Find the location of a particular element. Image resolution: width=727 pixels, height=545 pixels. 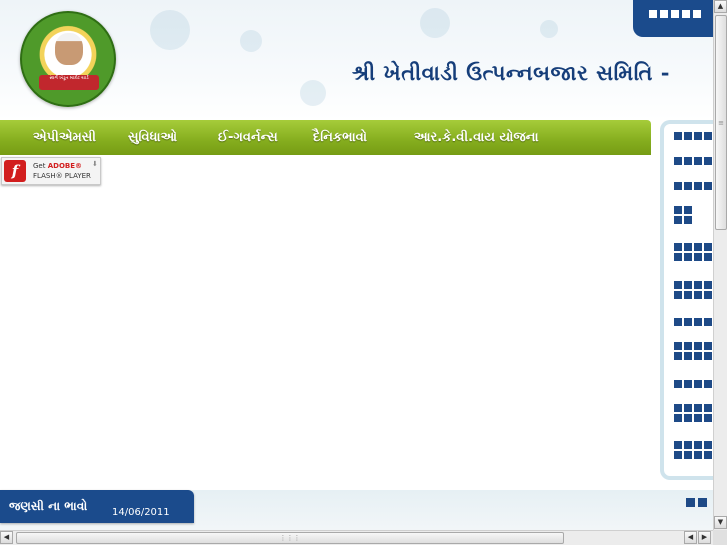

placeholder-glyphs is located at coordinates (675, 14).